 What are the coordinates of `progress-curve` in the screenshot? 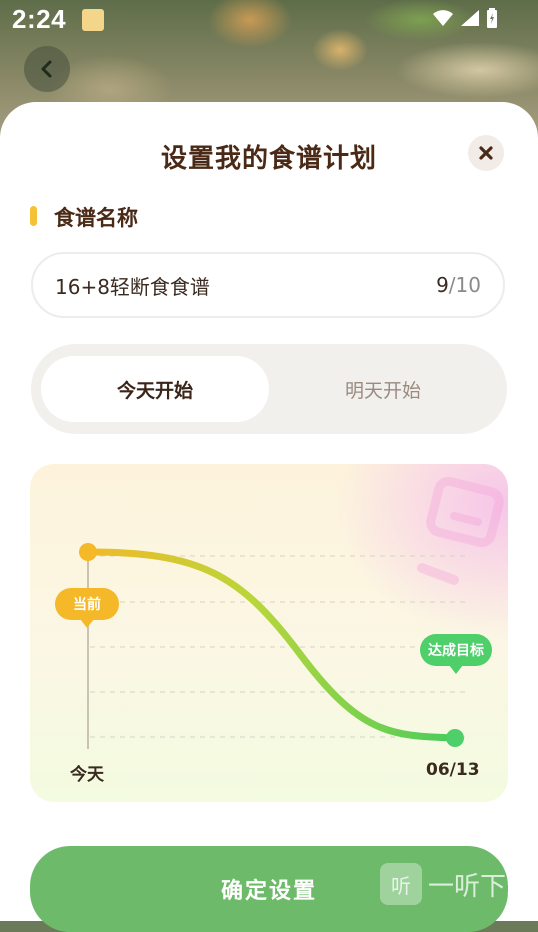 It's located at (271, 645).